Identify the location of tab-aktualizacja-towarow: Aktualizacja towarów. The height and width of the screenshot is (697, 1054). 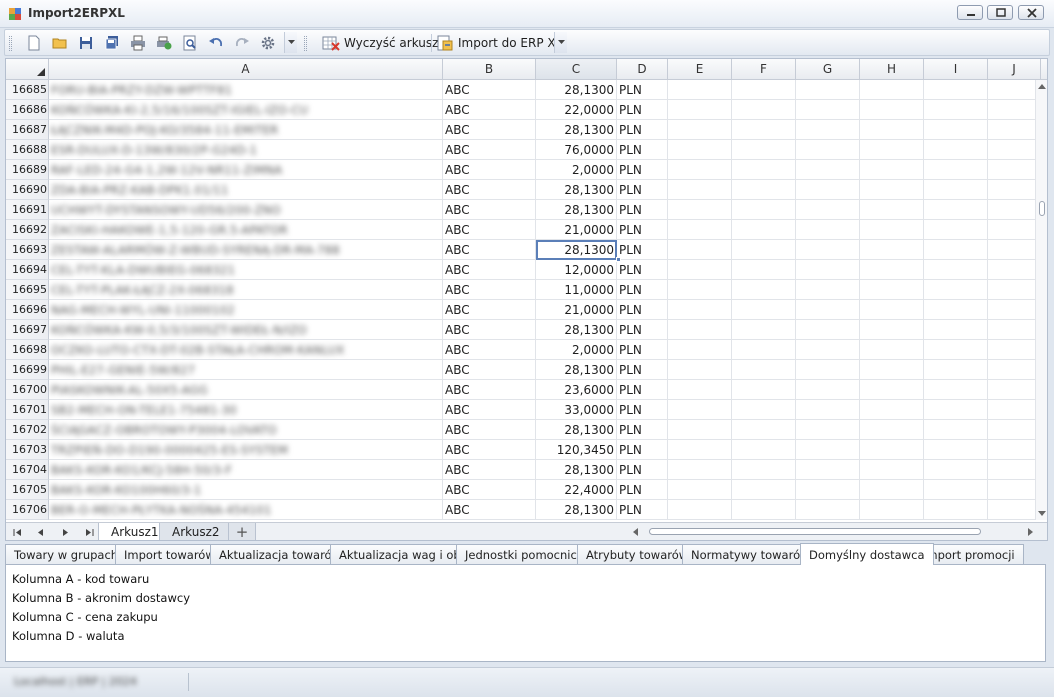
(280, 554).